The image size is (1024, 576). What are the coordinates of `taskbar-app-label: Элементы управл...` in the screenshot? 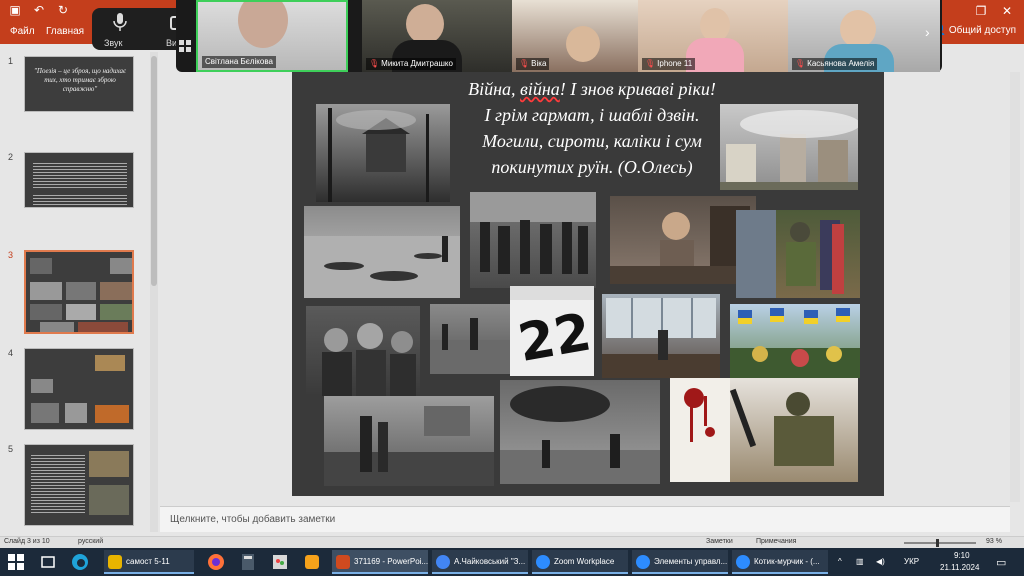 It's located at (691, 561).